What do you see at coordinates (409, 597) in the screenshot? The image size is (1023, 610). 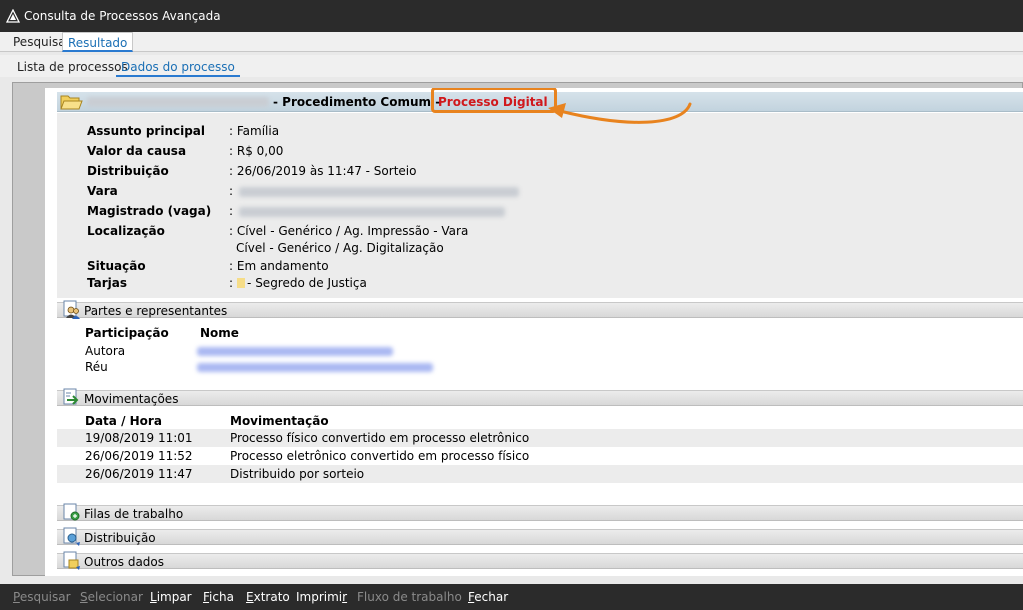 I see `workflow-button: Fluxo de trabalho` at bounding box center [409, 597].